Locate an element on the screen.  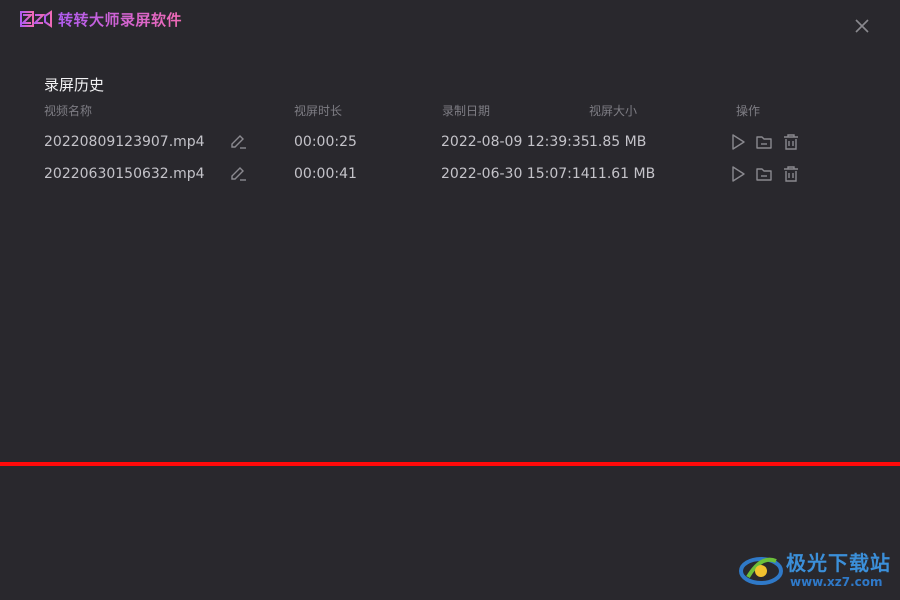
video-size: 1.85 MB is located at coordinates (618, 142).